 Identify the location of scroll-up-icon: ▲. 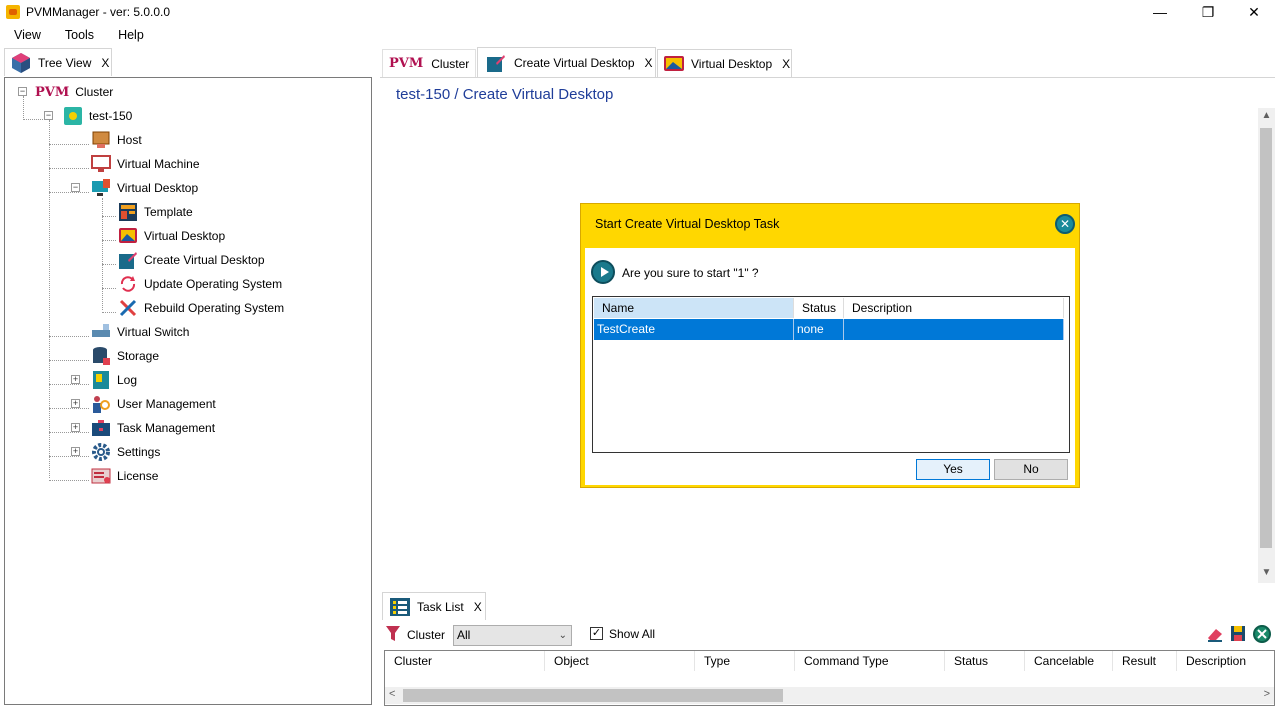
(1266, 118).